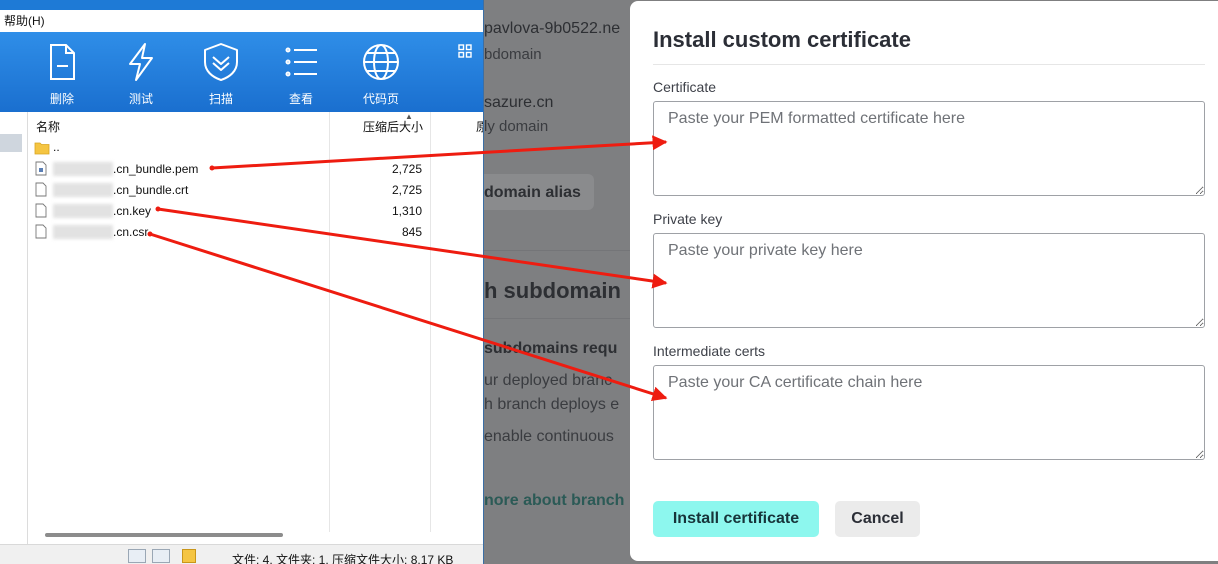 Image resolution: width=1218 pixels, height=564 pixels. Describe the element at coordinates (11, 143) in the screenshot. I see `selected-folder` at that location.